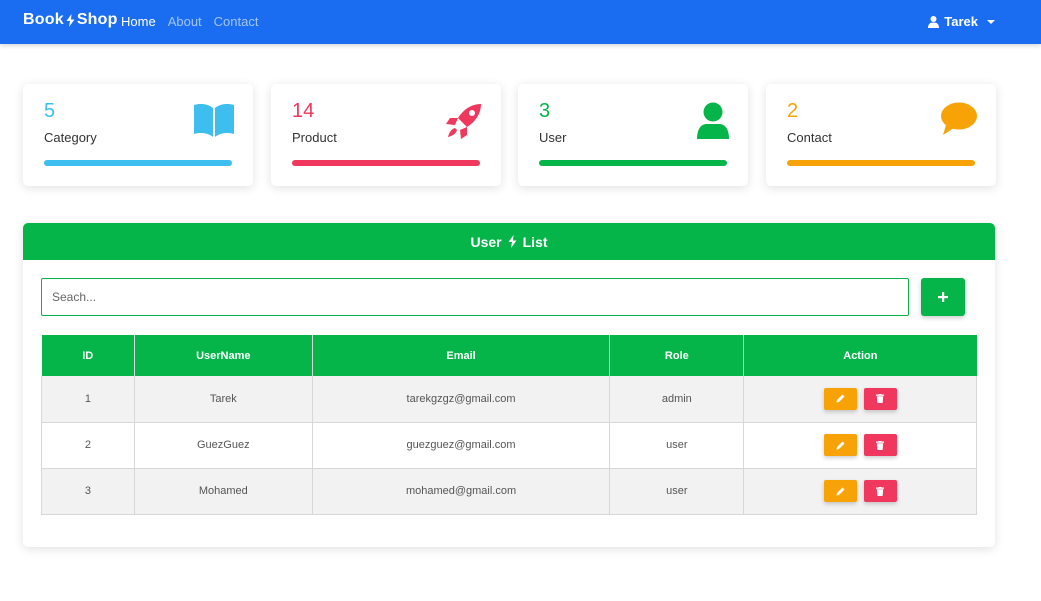  What do you see at coordinates (43, 19) in the screenshot?
I see `brand-left: Book` at bounding box center [43, 19].